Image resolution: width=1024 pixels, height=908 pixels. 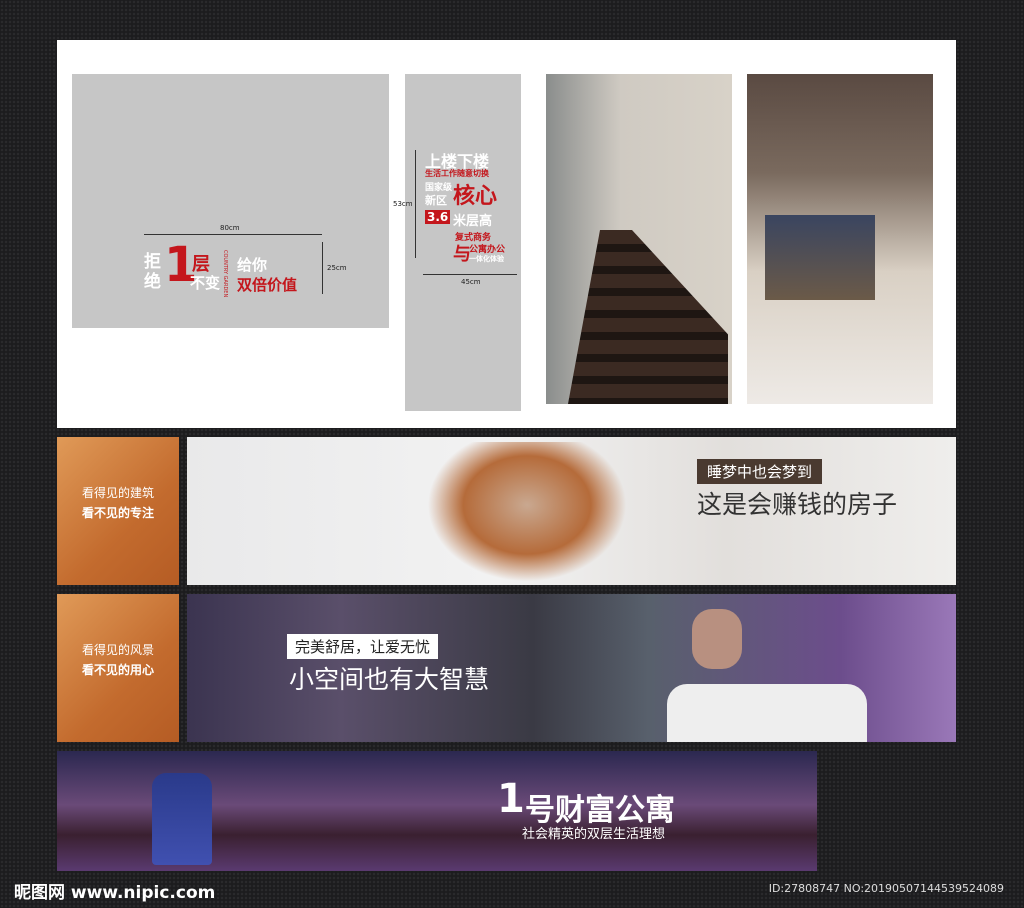 I want to click on side-text: 看不见的用心, so click(x=117, y=670).